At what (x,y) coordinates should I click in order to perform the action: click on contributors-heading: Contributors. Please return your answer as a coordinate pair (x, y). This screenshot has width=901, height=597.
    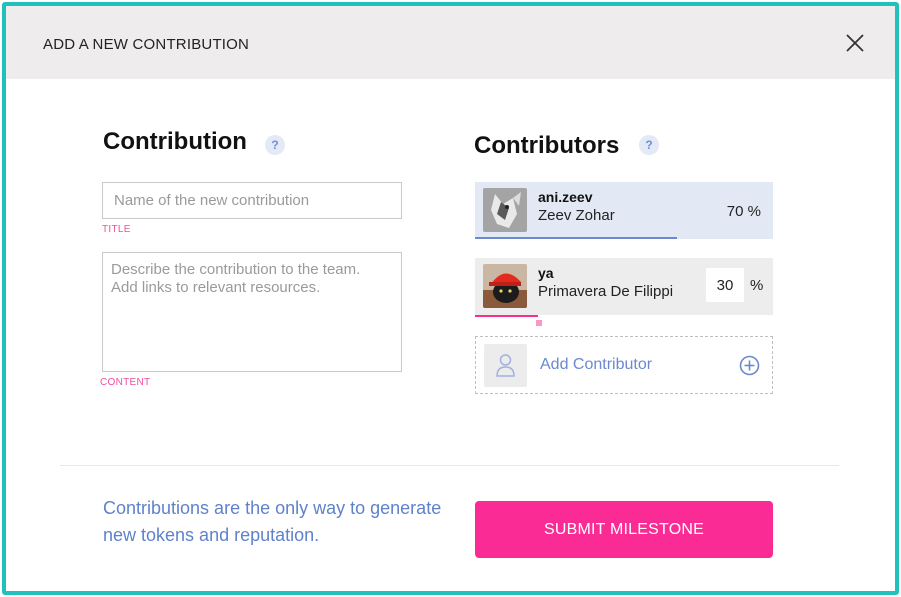
    Looking at the image, I should click on (547, 145).